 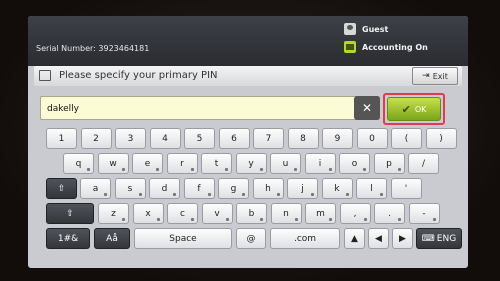 I want to click on key-label: n, so click(x=286, y=213).